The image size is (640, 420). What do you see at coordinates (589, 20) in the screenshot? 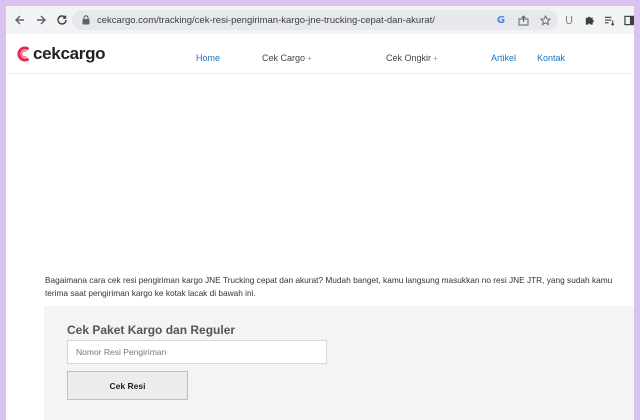
I see `puzzle-icon` at bounding box center [589, 20].